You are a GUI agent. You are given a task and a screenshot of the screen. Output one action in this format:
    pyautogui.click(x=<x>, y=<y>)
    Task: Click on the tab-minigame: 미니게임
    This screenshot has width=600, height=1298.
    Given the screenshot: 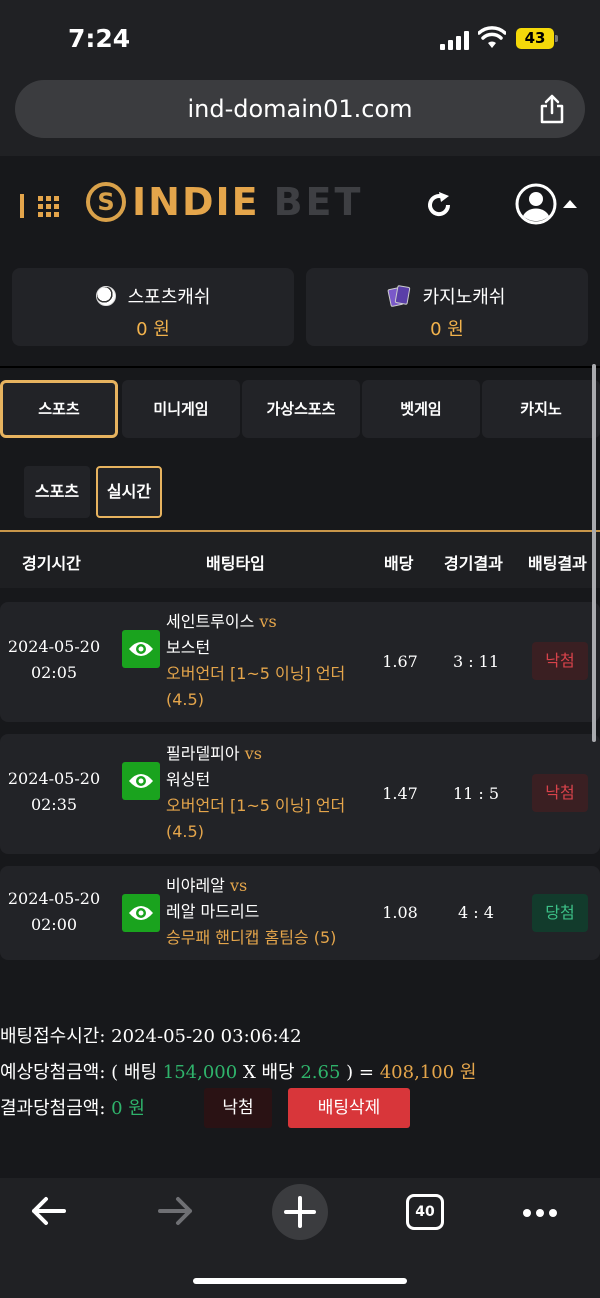 What is the action you would take?
    pyautogui.click(x=181, y=409)
    